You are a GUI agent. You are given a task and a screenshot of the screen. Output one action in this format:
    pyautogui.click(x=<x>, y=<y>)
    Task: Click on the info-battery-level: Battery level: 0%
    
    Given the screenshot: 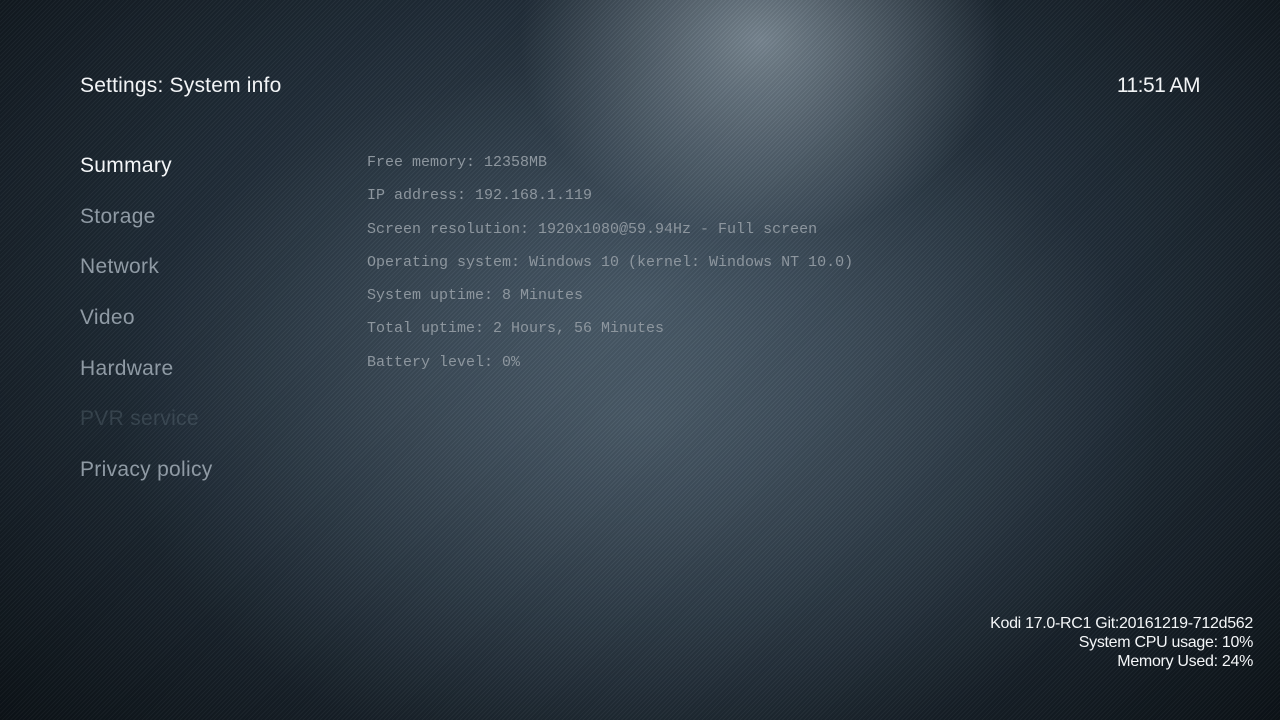 What is the action you would take?
    pyautogui.click(x=444, y=362)
    